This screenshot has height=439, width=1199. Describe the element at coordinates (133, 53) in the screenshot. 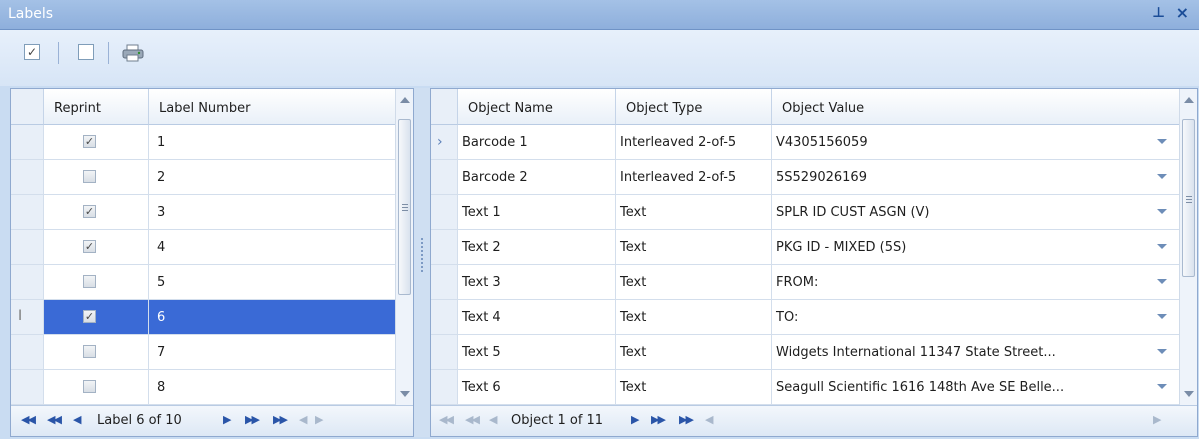

I see `printer-icon` at that location.